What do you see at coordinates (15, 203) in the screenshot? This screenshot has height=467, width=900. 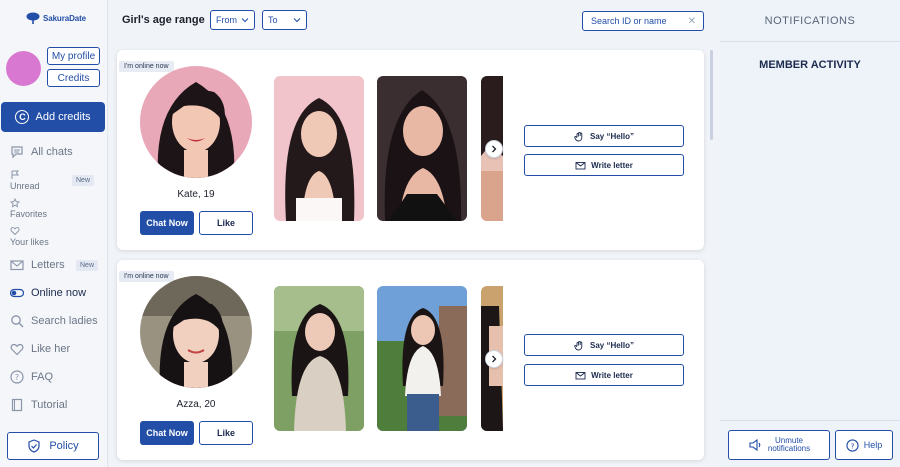 I see `star-icon` at bounding box center [15, 203].